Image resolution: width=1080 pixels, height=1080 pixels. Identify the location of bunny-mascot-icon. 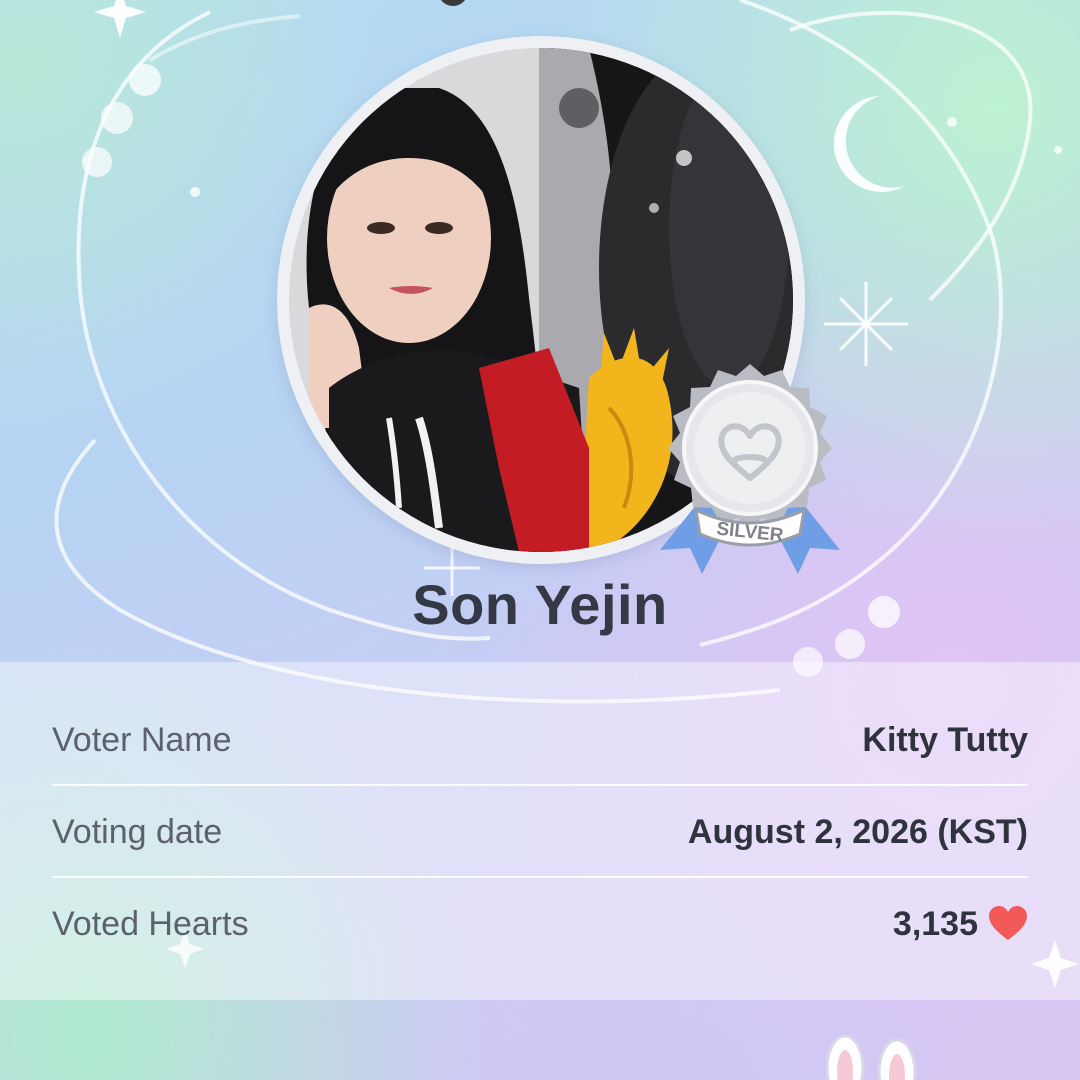
(871, 1057).